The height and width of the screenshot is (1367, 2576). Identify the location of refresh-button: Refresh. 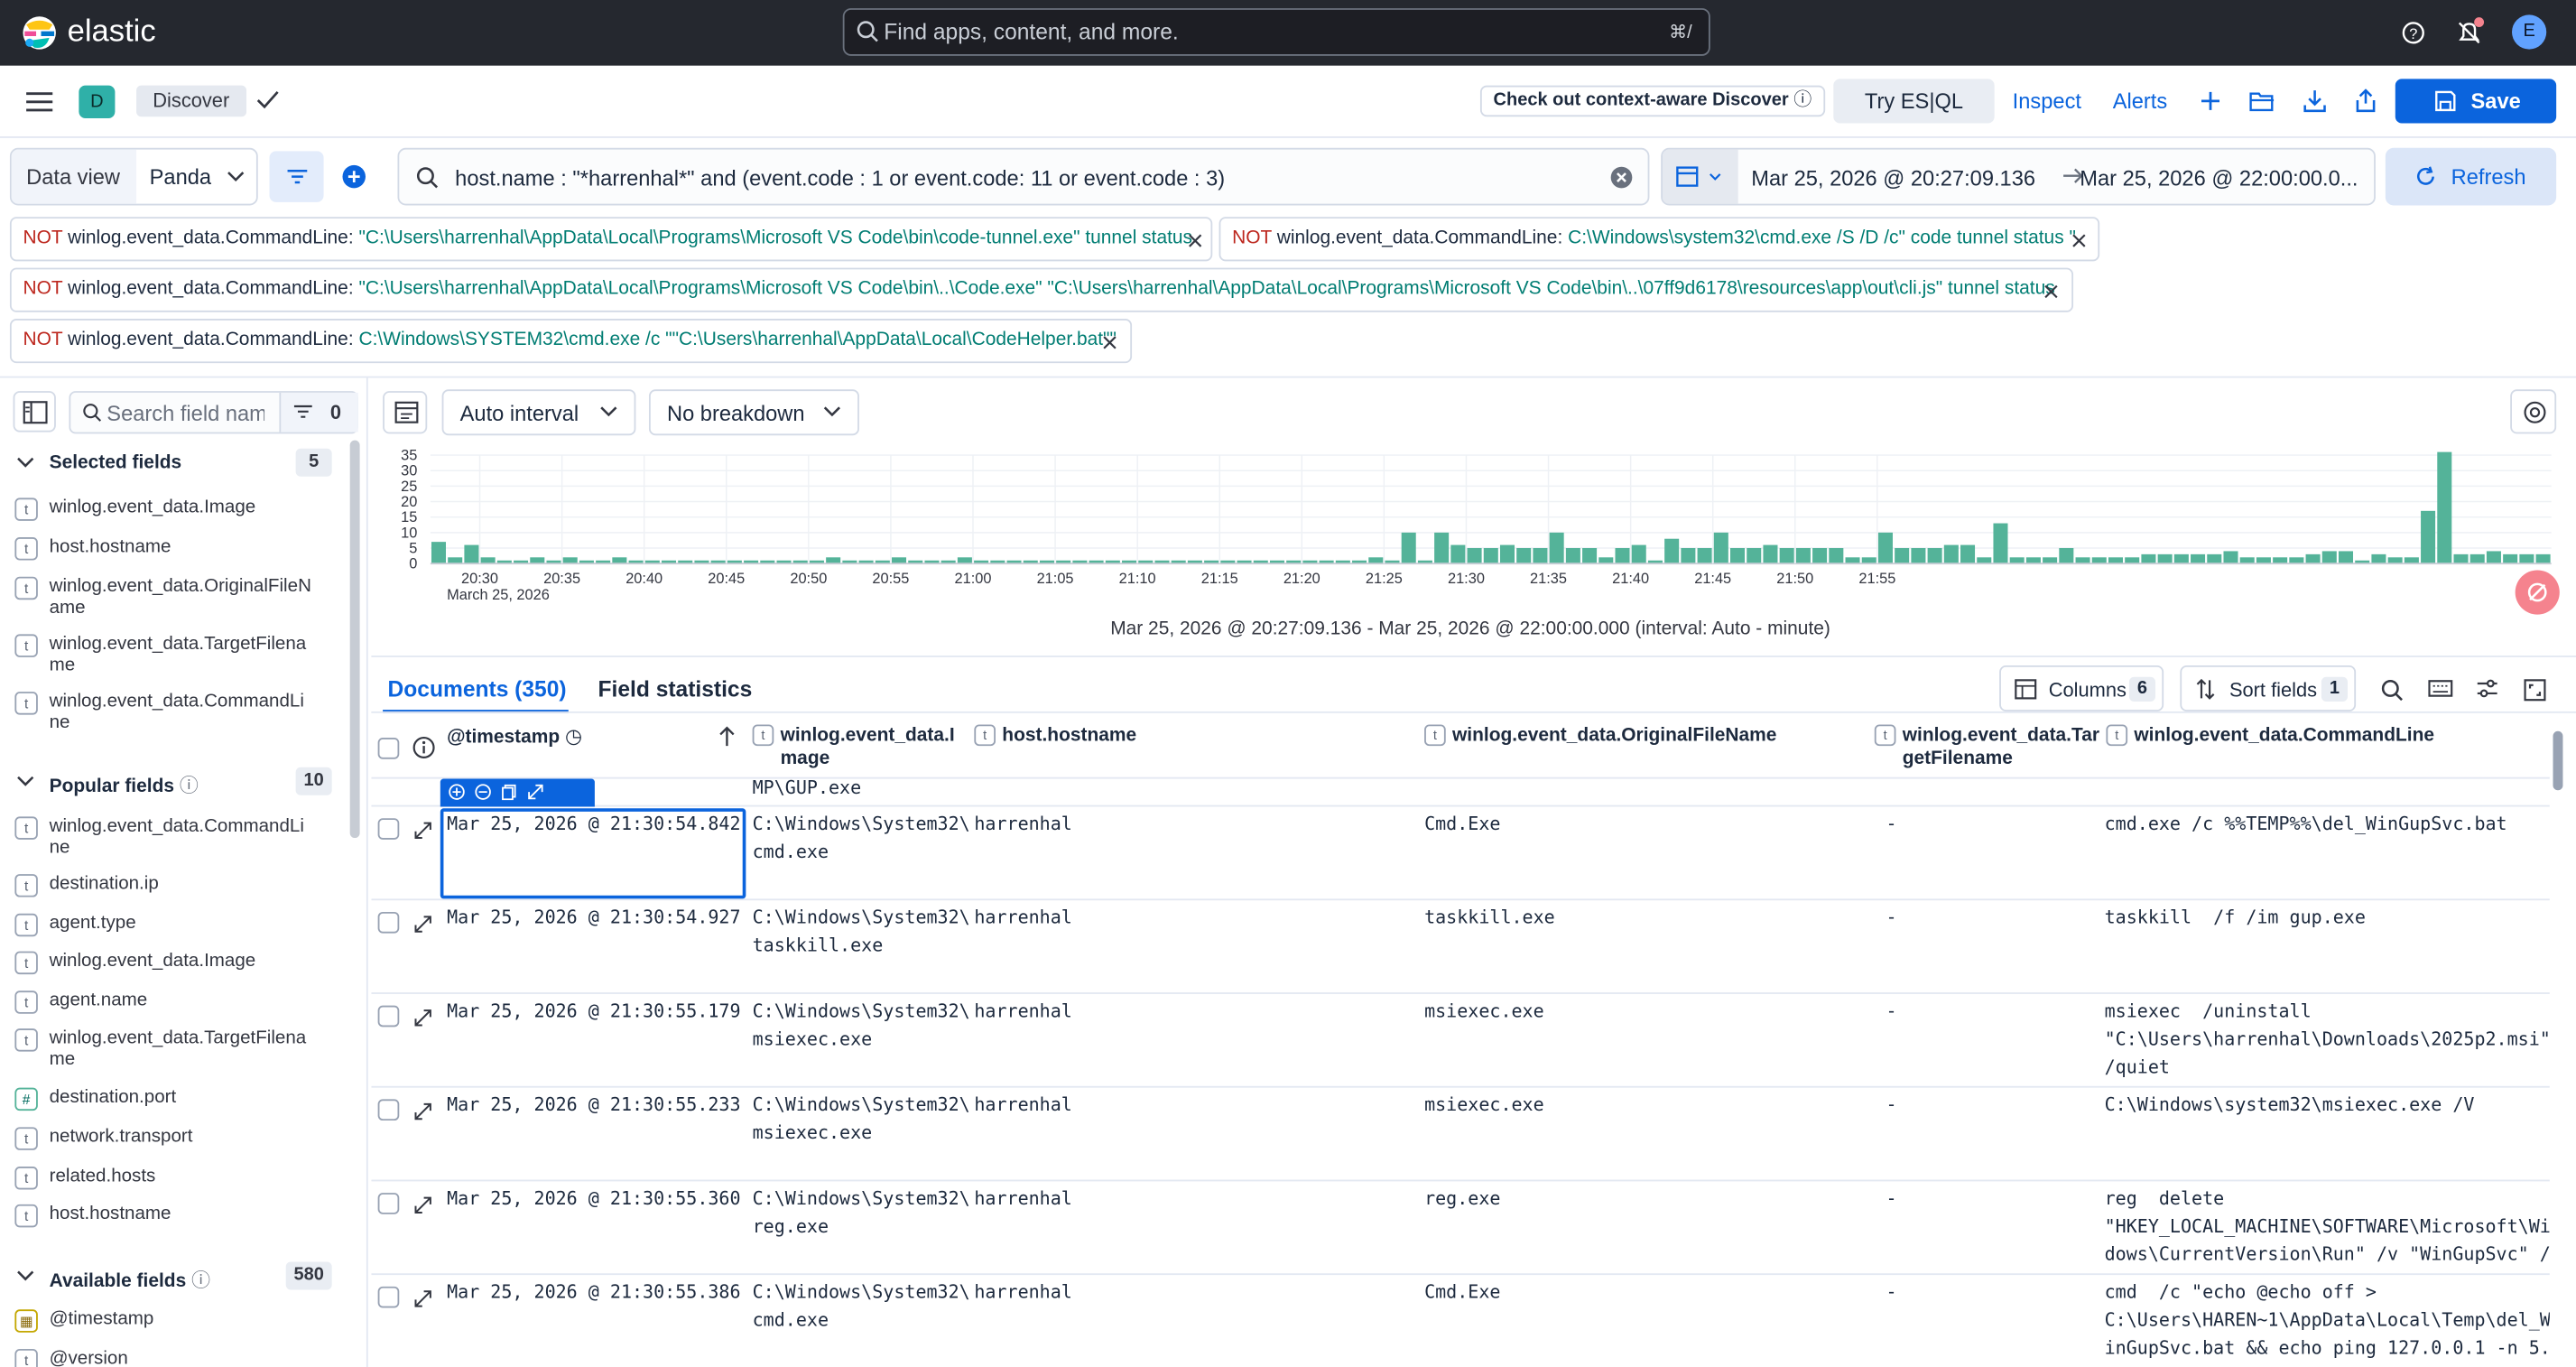
(2471, 176).